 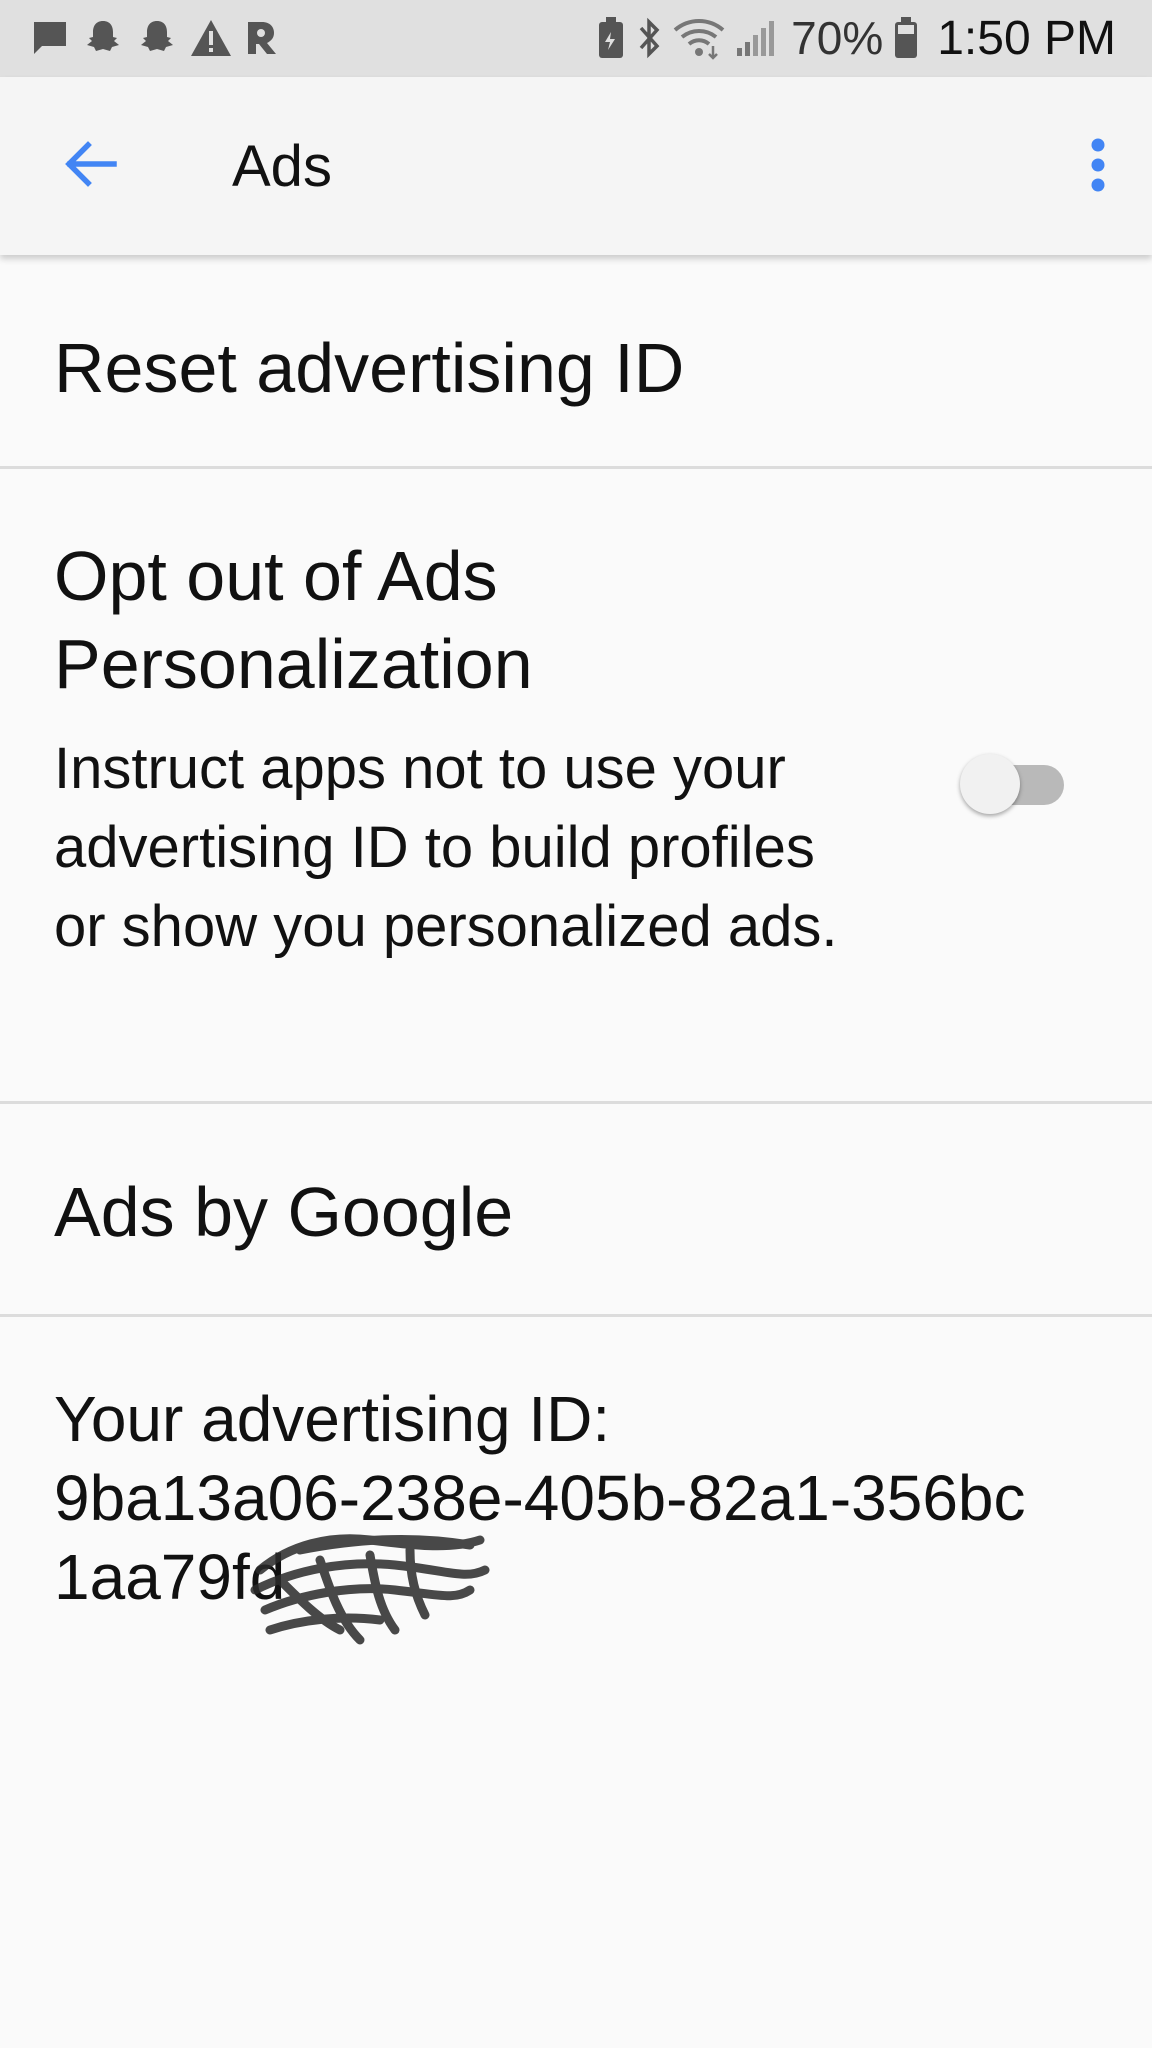 What do you see at coordinates (576, 38) in the screenshot?
I see `status-bar: 70% 1:50 PM` at bounding box center [576, 38].